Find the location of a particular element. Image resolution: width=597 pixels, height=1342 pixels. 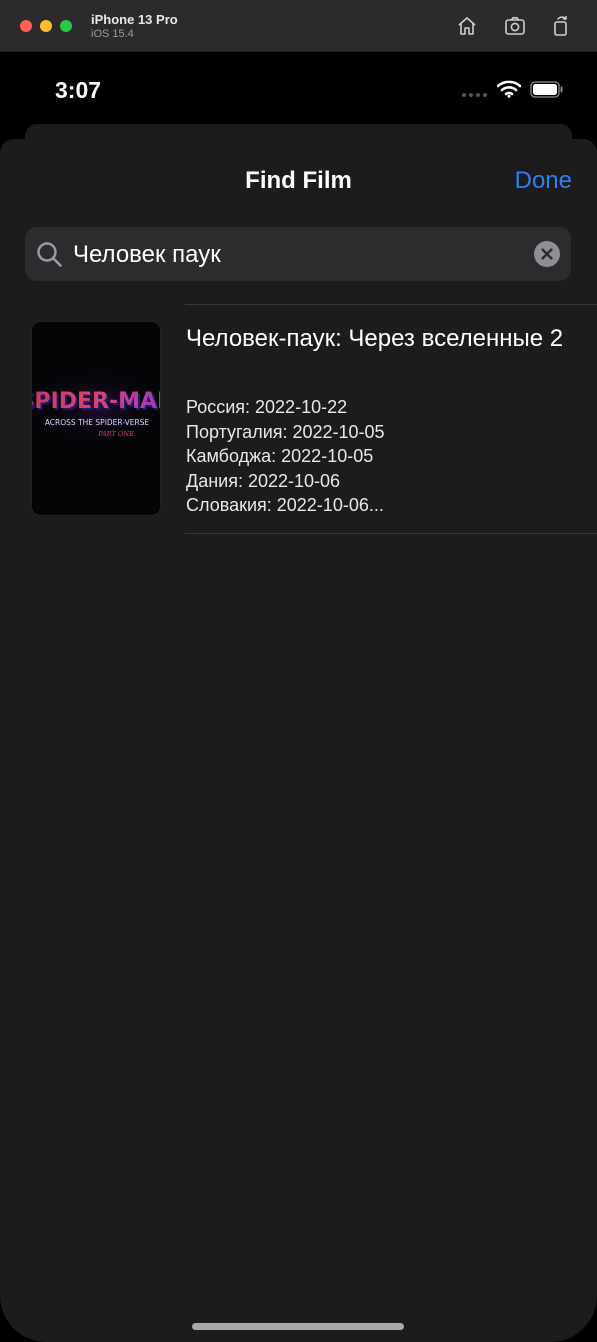

release-date-item: Камбоджа: 2022-10-05 is located at coordinates (280, 456).